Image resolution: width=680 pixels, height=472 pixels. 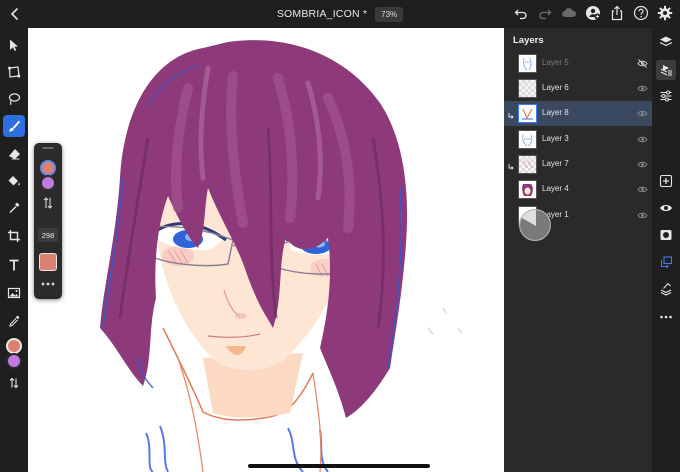 What do you see at coordinates (48, 221) in the screenshot?
I see `brush-settings-panel: 298` at bounding box center [48, 221].